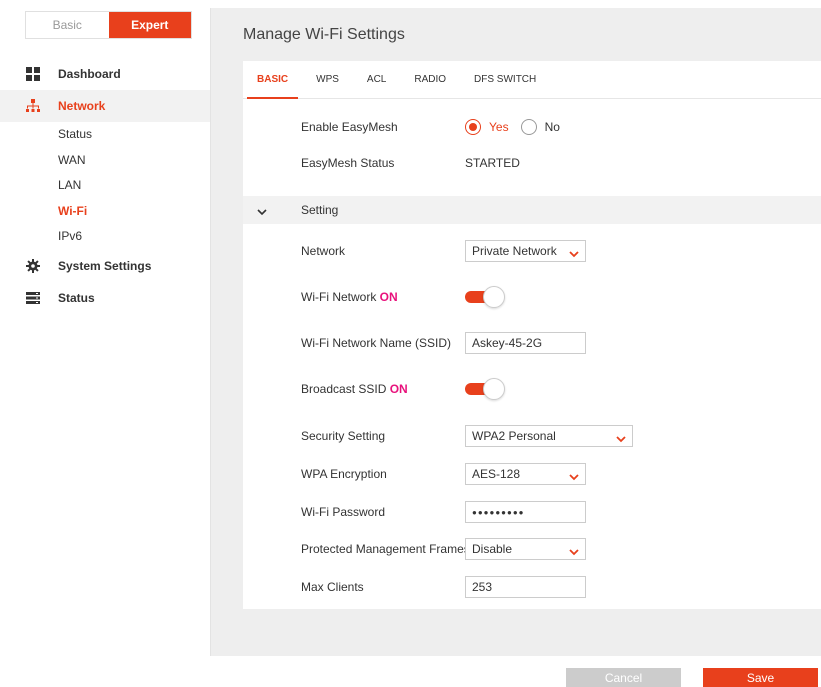  Describe the element at coordinates (388, 297) in the screenshot. I see `wifi-network-state: ON` at that location.